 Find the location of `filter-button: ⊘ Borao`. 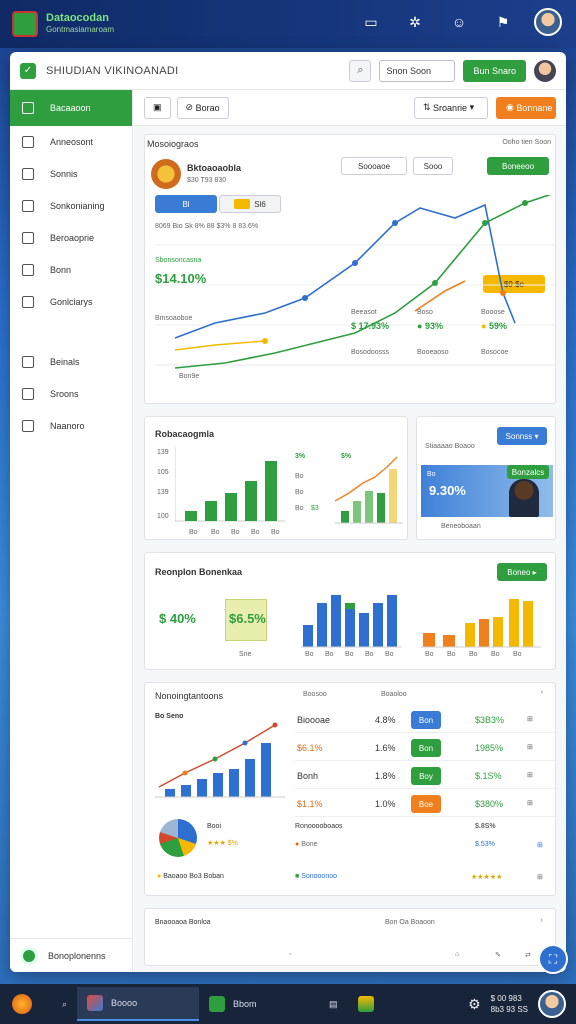

filter-button: ⊘ Borao is located at coordinates (202, 107).